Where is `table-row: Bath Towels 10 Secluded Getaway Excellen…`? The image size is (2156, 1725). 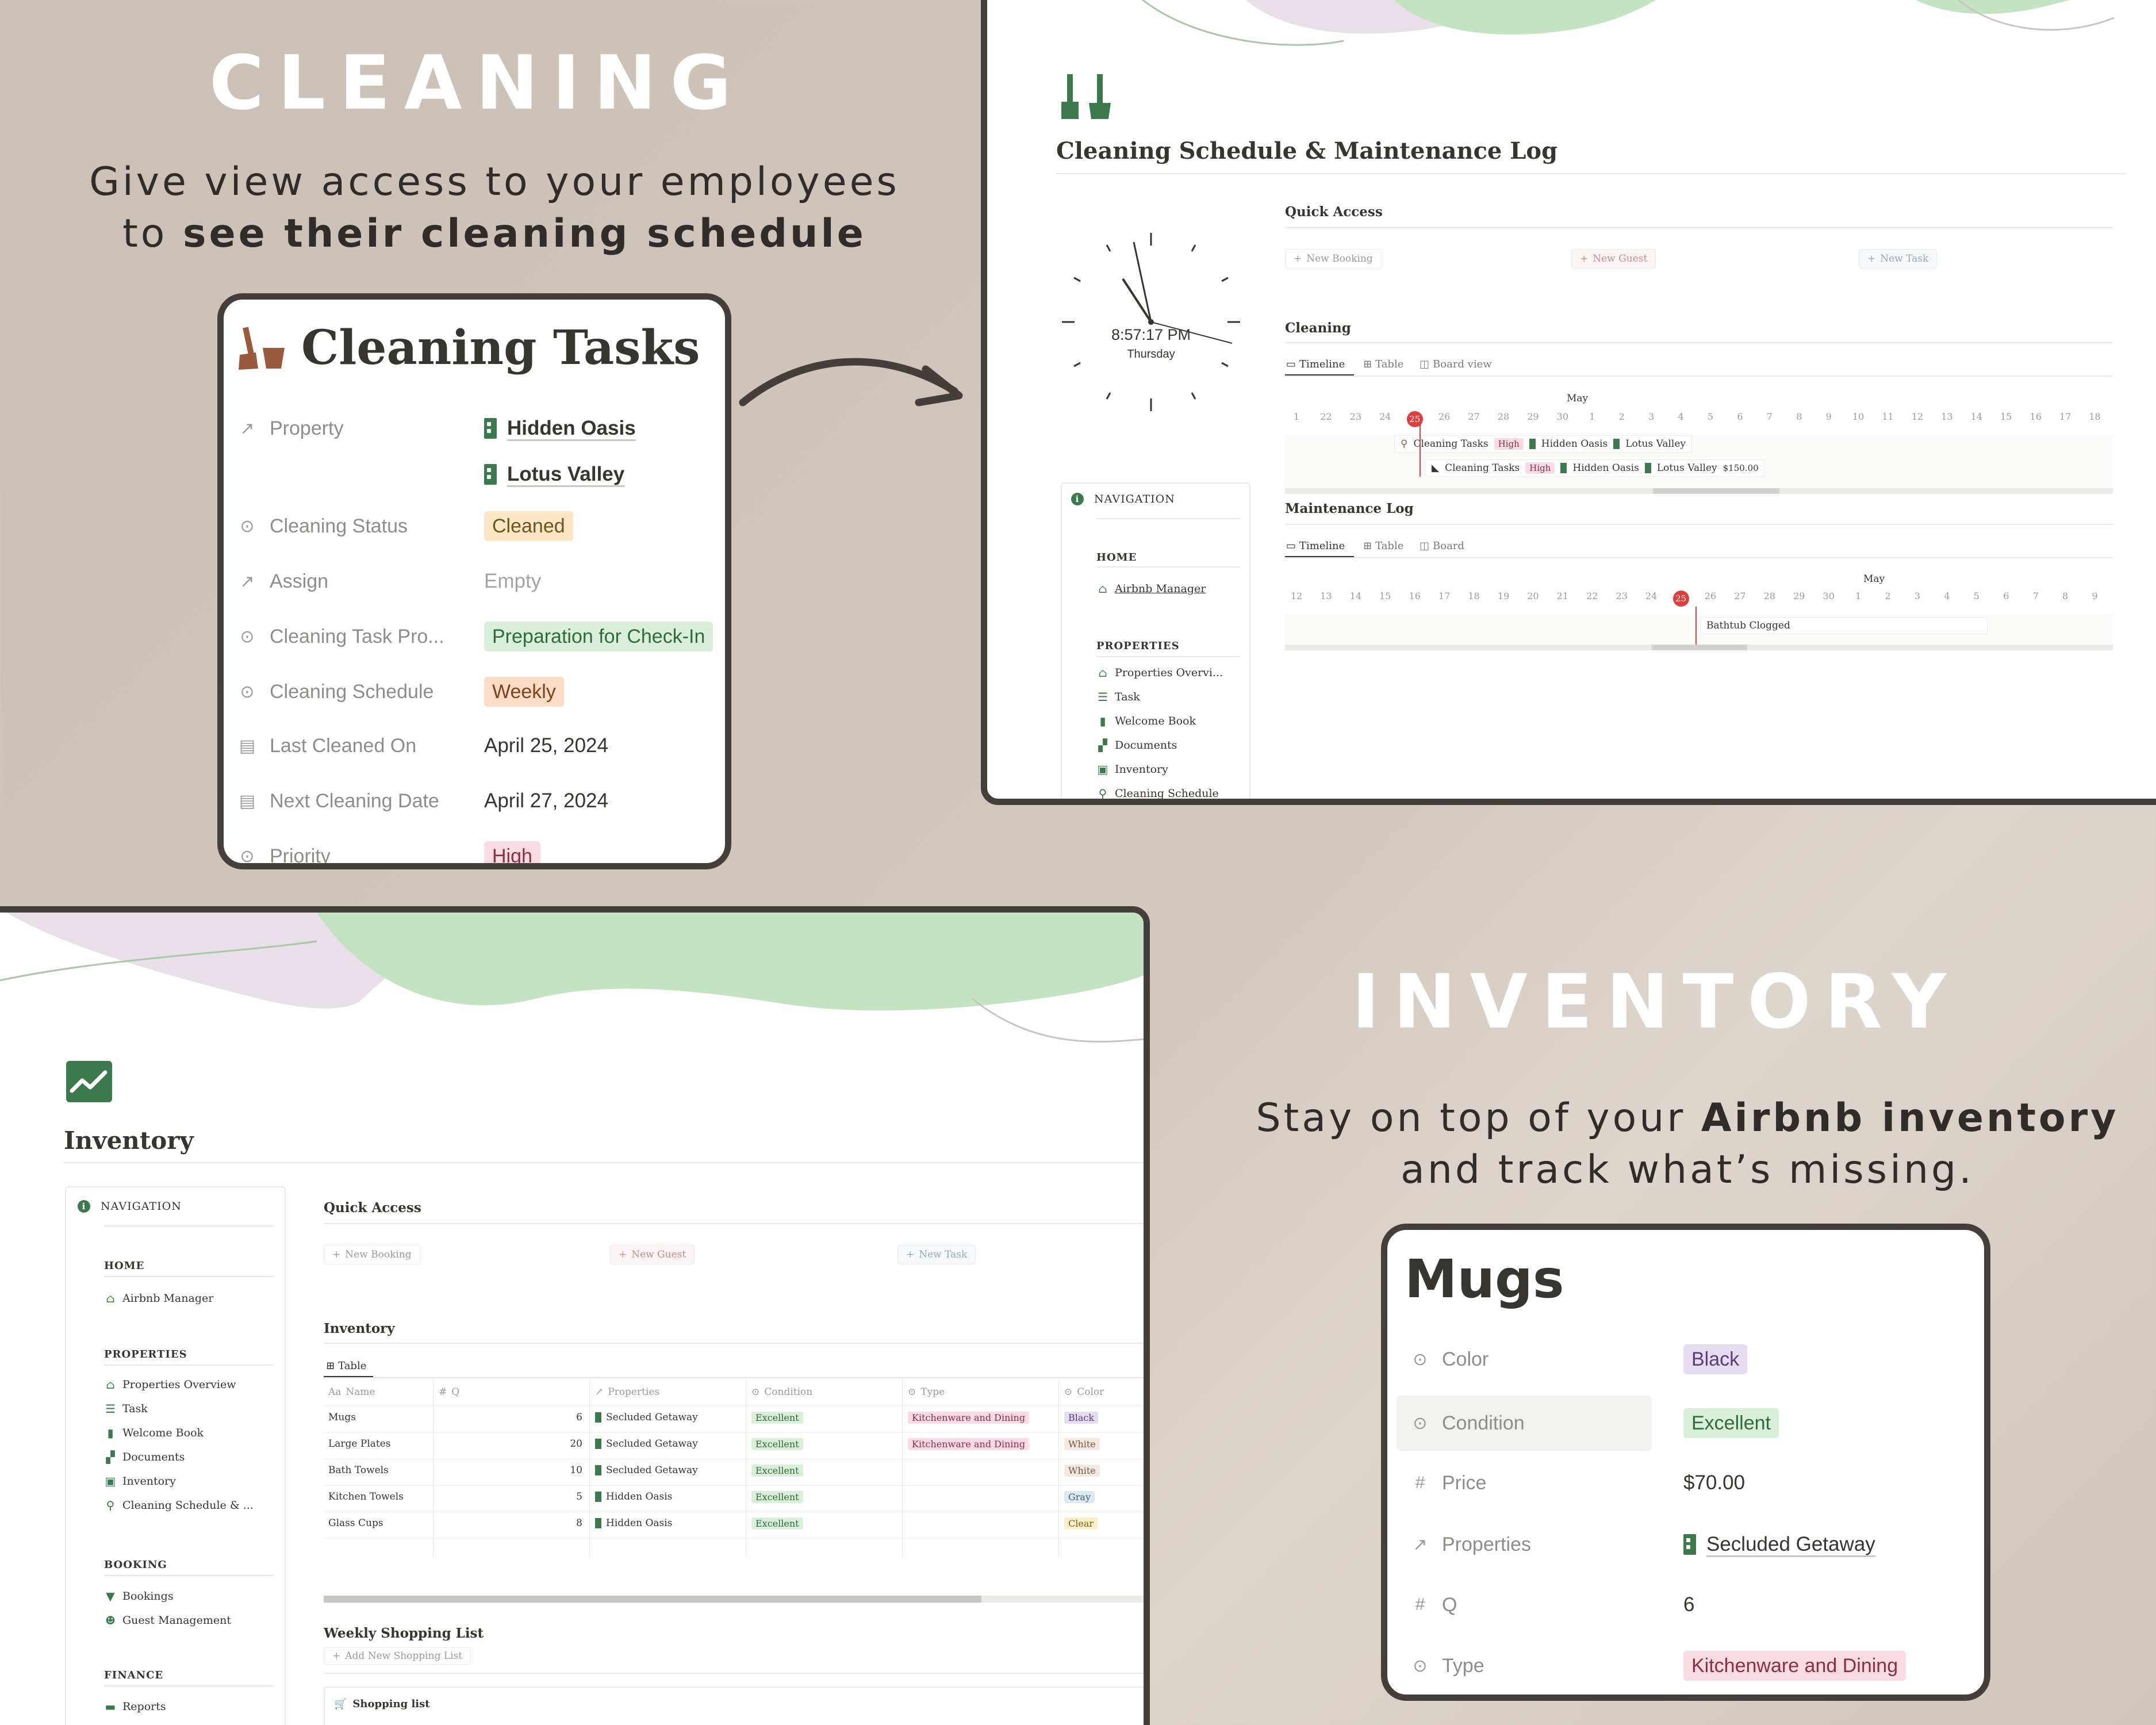
table-row: Bath Towels 10 Secluded Getaway Excellen… is located at coordinates (734, 1472).